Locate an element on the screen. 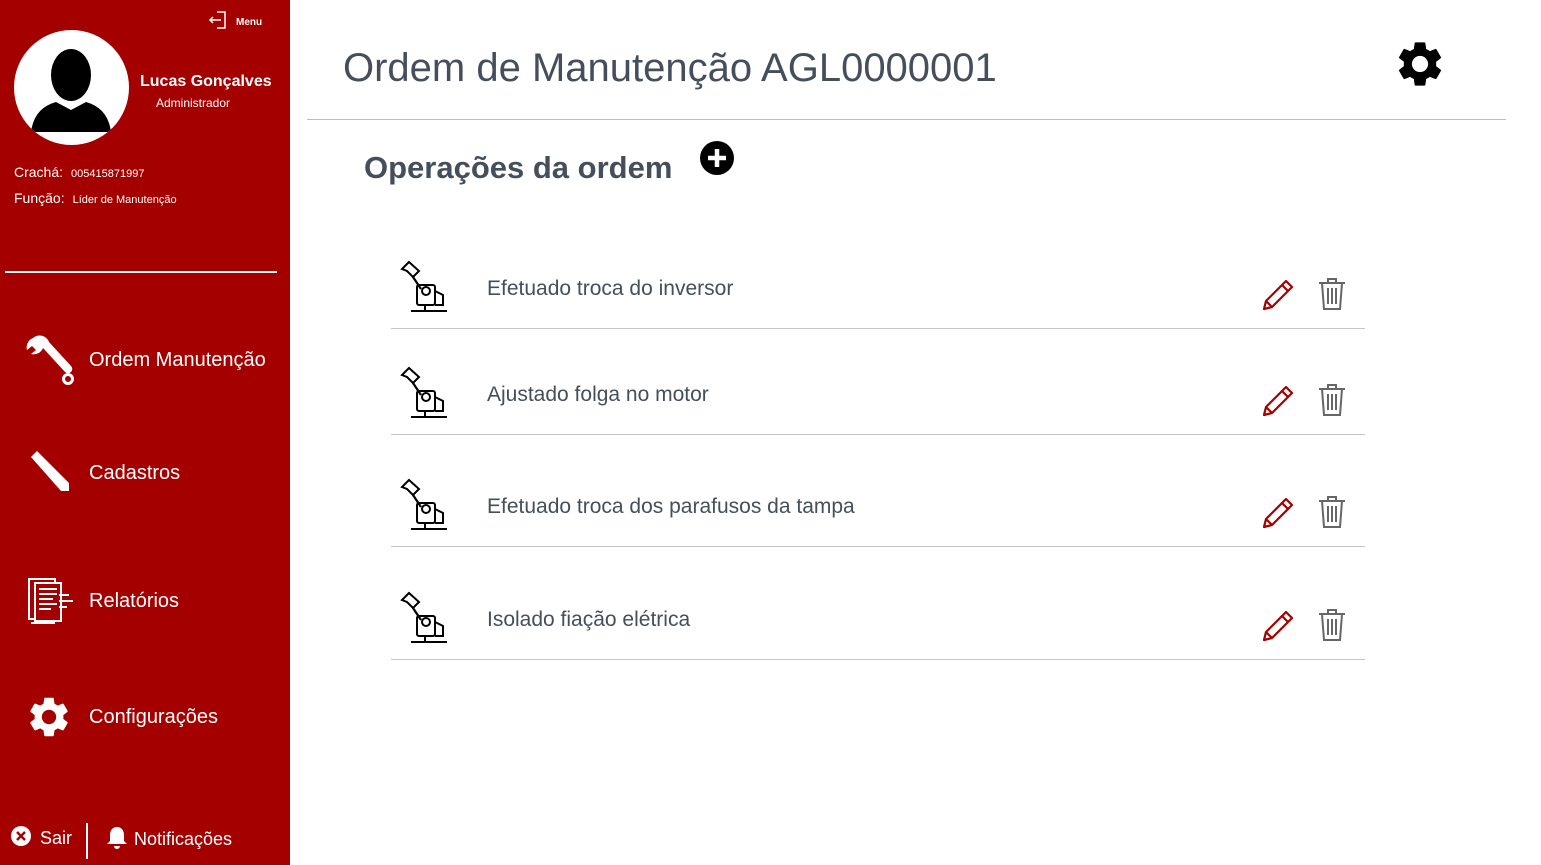  list-item: Isolado fiação elétrica is located at coordinates (878, 625).